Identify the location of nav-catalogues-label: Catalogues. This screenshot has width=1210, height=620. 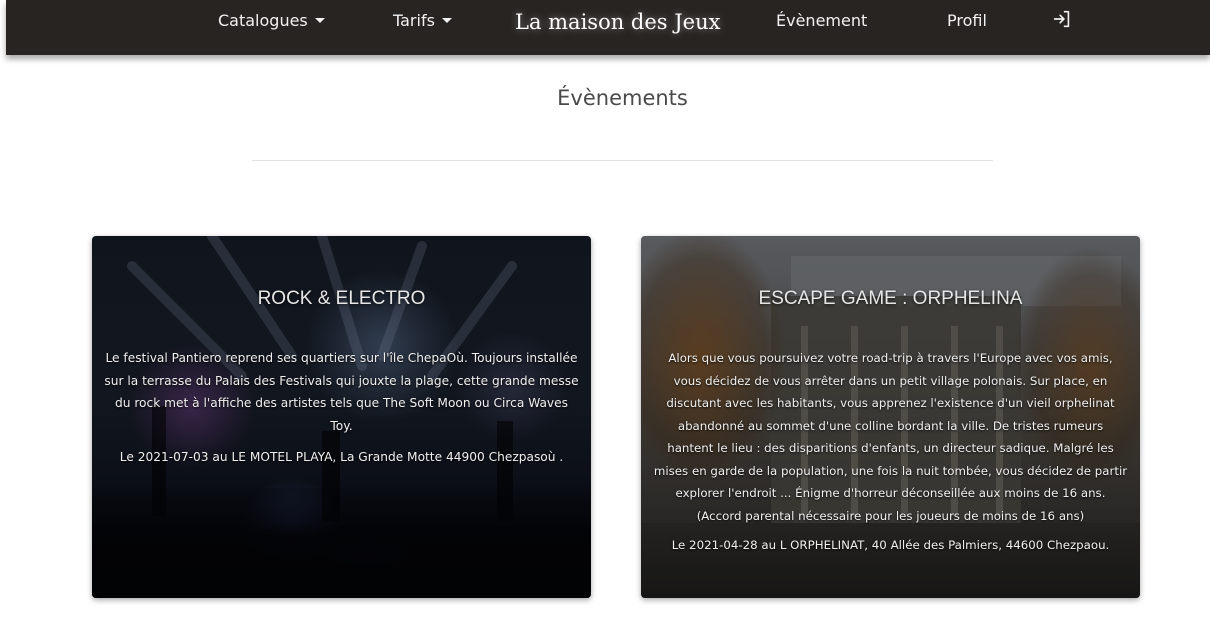
(263, 20).